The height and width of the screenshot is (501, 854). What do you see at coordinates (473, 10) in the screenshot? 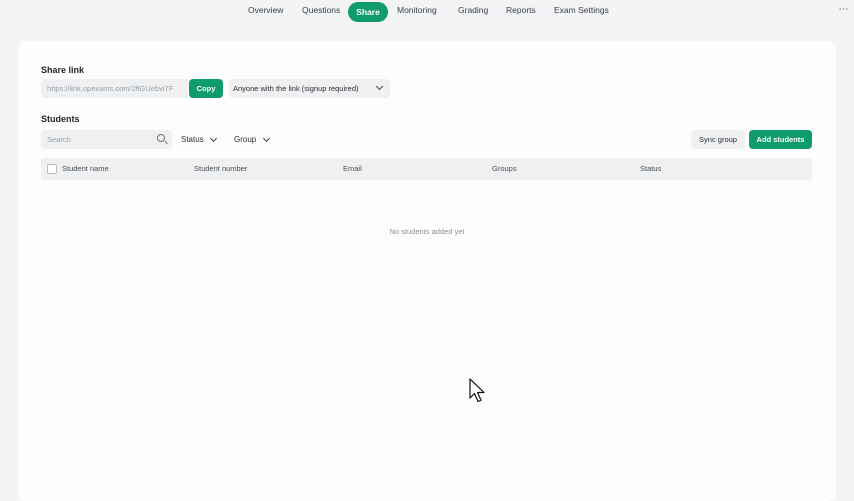
I see `tab-grading: Grading` at bounding box center [473, 10].